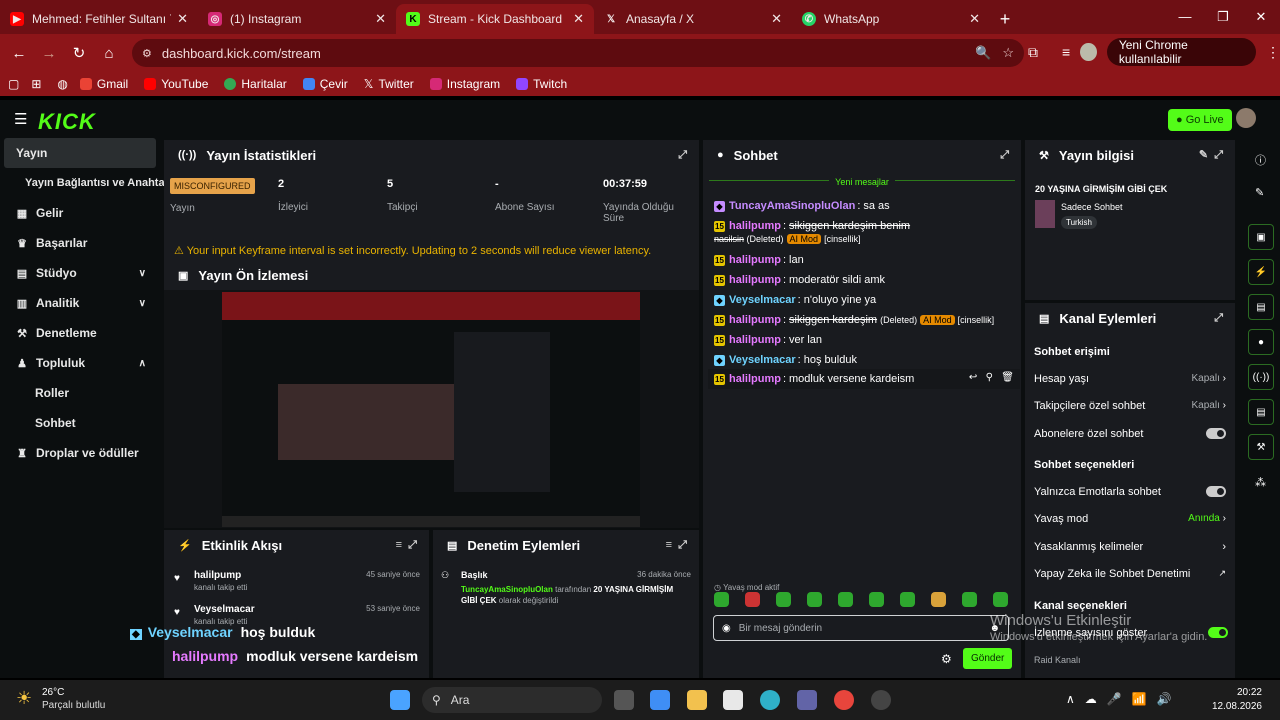 Image resolution: width=1280 pixels, height=720 pixels. I want to click on send-button: Gönder, so click(988, 658).